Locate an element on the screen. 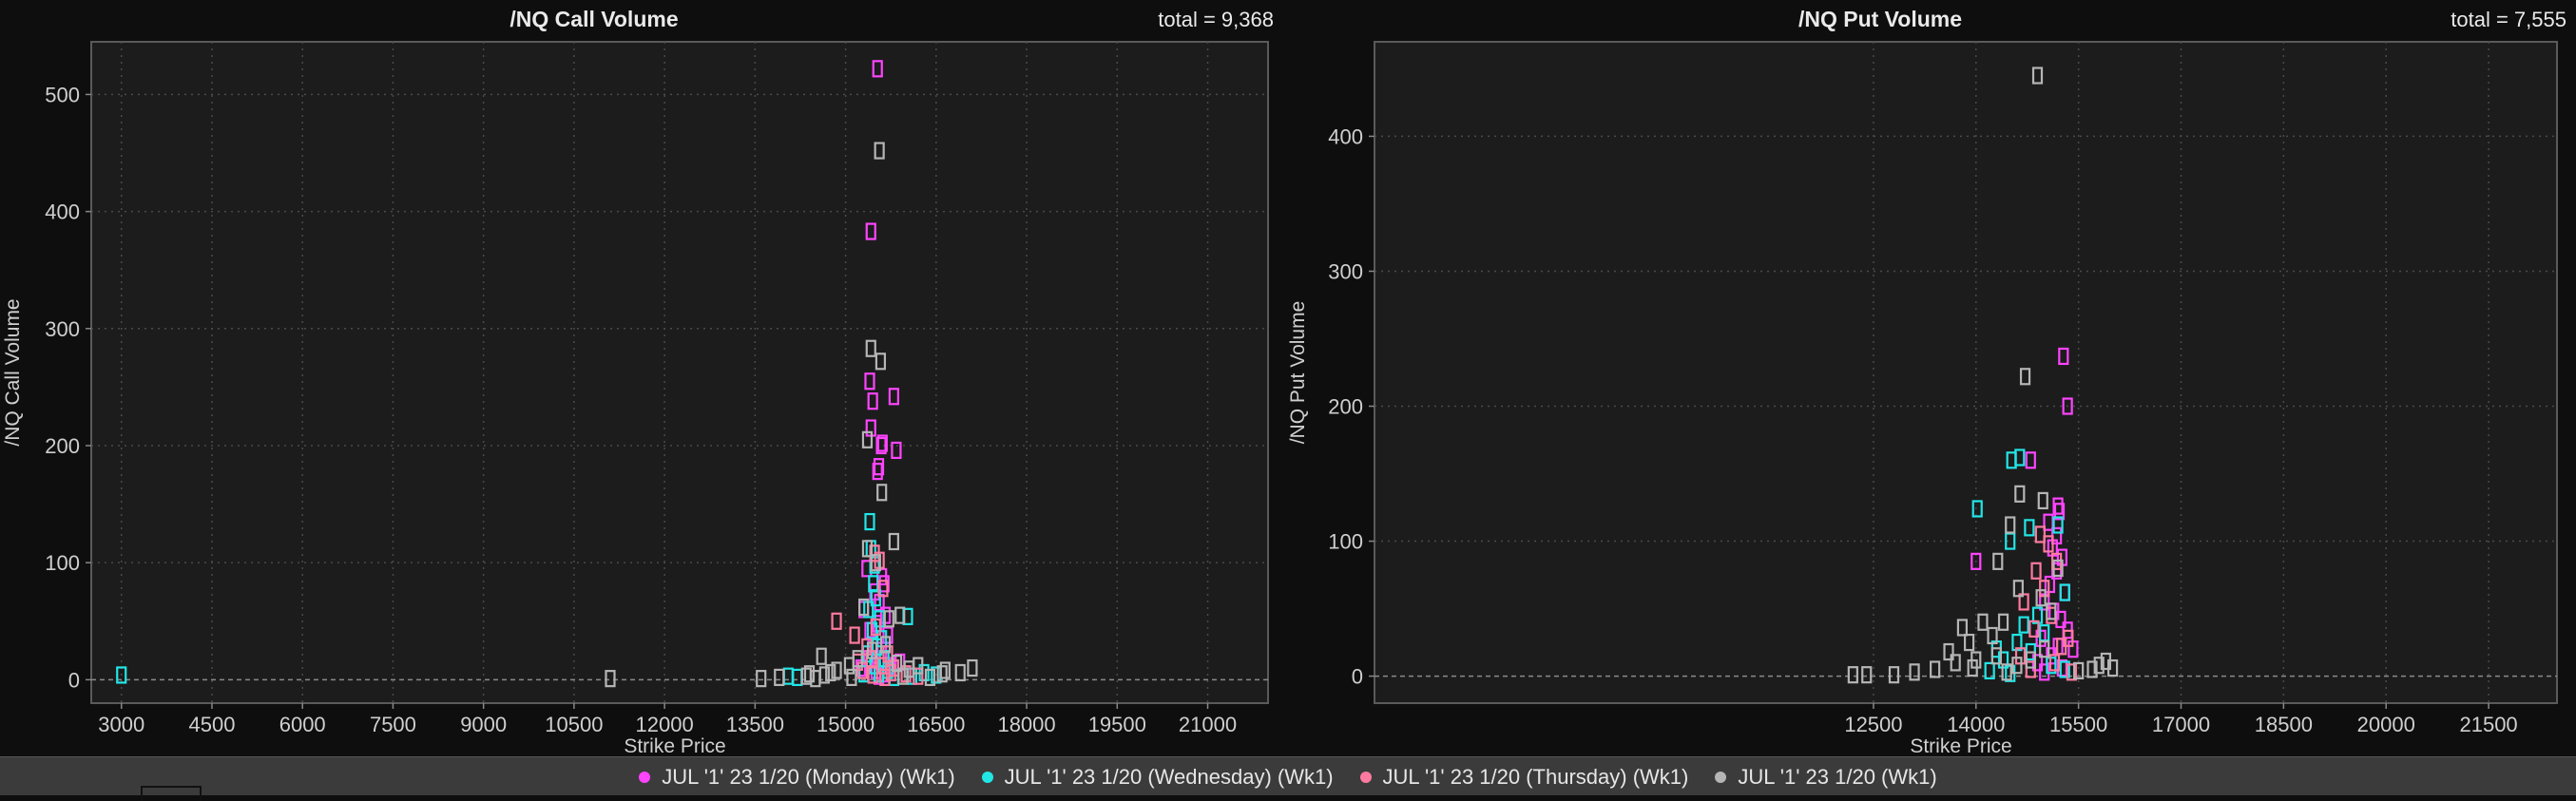 Image resolution: width=2576 pixels, height=801 pixels. chart-title: /NQ Call Volume is located at coordinates (593, 19).